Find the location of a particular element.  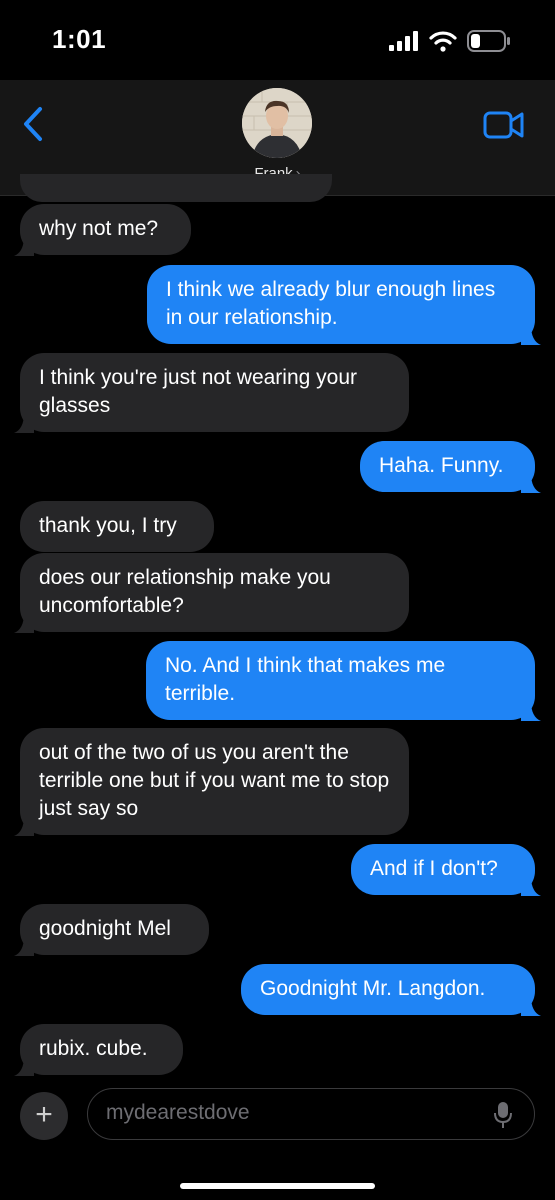

message-bubble: Haha. Funny. is located at coordinates (450, 467).